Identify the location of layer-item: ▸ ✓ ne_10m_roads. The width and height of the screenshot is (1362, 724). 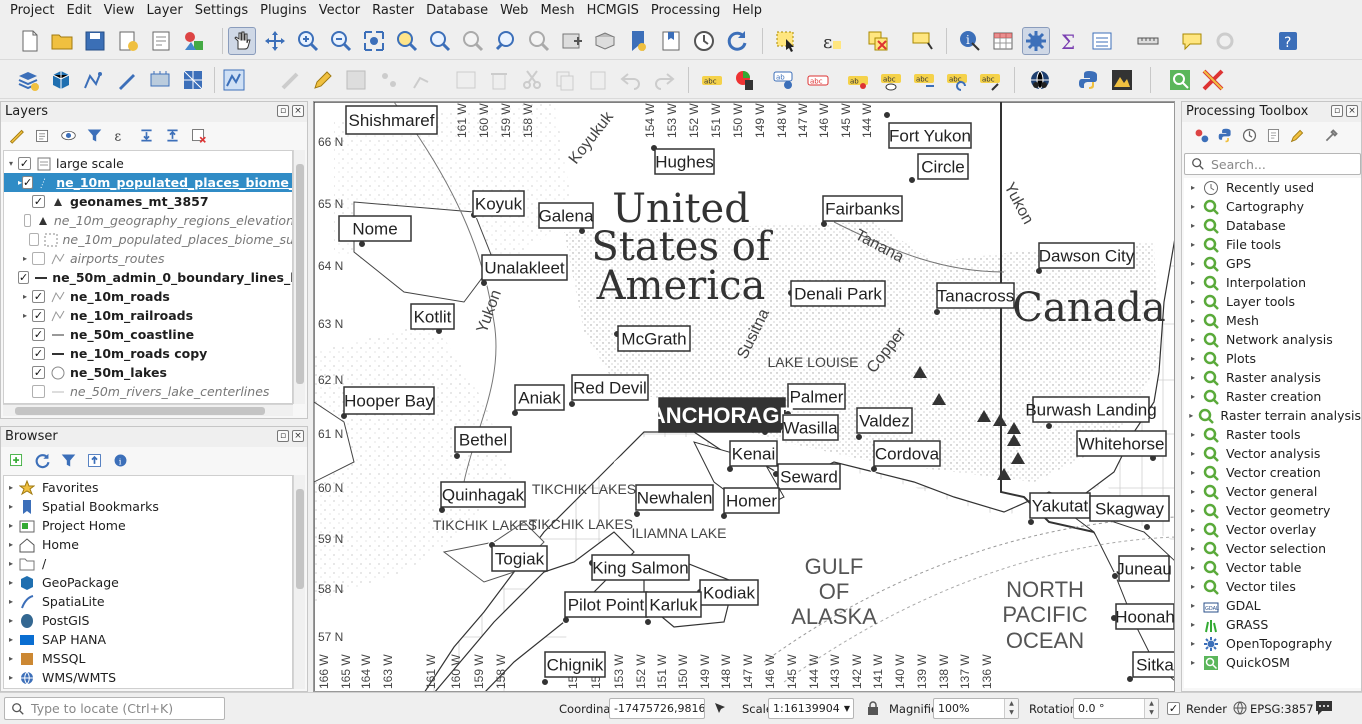
(148, 296).